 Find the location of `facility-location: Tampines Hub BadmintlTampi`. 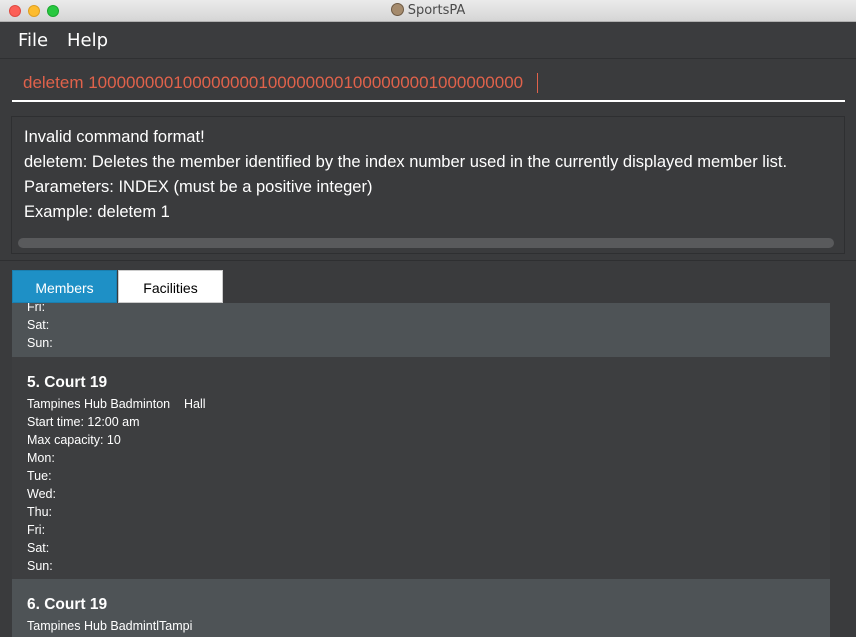

facility-location: Tampines Hub BadmintlTampi is located at coordinates (110, 626).